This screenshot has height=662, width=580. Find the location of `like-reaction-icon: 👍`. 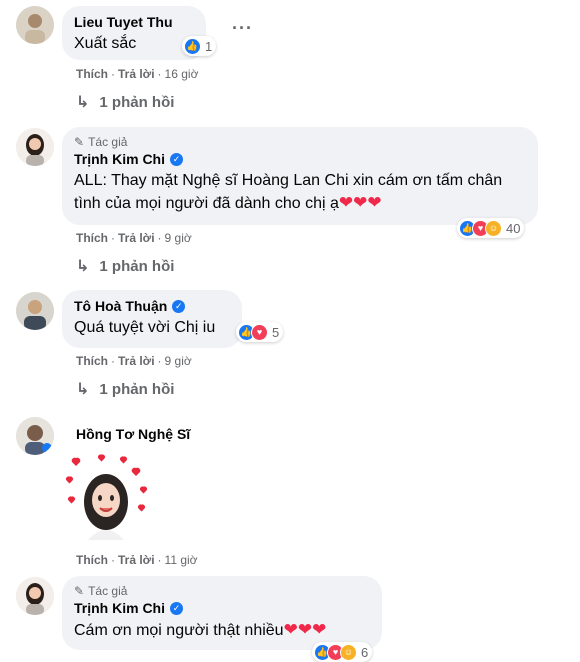

like-reaction-icon: 👍 is located at coordinates (192, 46).